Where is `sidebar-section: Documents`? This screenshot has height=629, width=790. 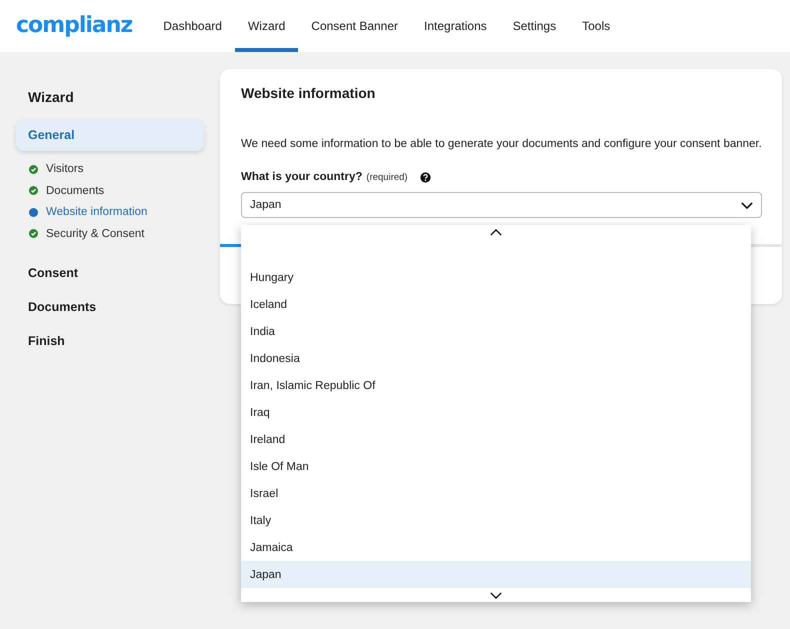 sidebar-section: Documents is located at coordinates (110, 307).